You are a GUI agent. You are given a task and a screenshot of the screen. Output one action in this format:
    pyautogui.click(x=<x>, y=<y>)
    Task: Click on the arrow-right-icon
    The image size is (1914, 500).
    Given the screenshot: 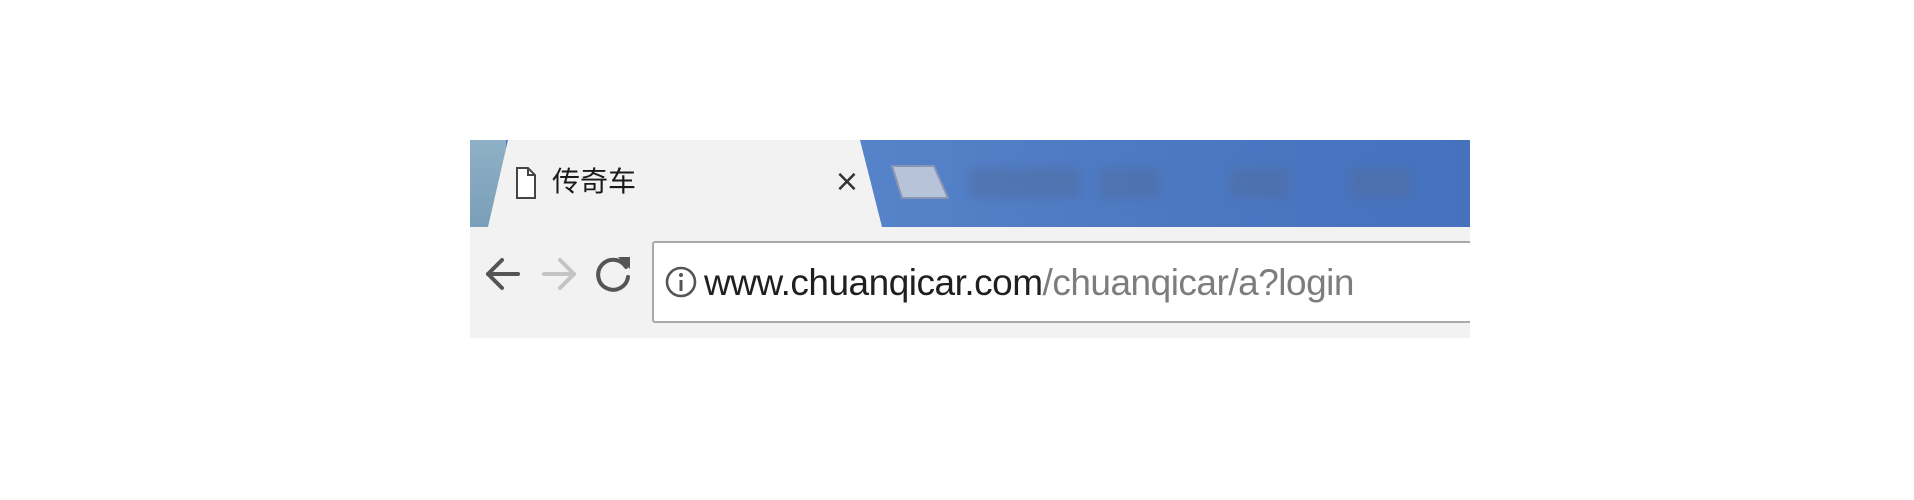 What is the action you would take?
    pyautogui.click(x=559, y=274)
    